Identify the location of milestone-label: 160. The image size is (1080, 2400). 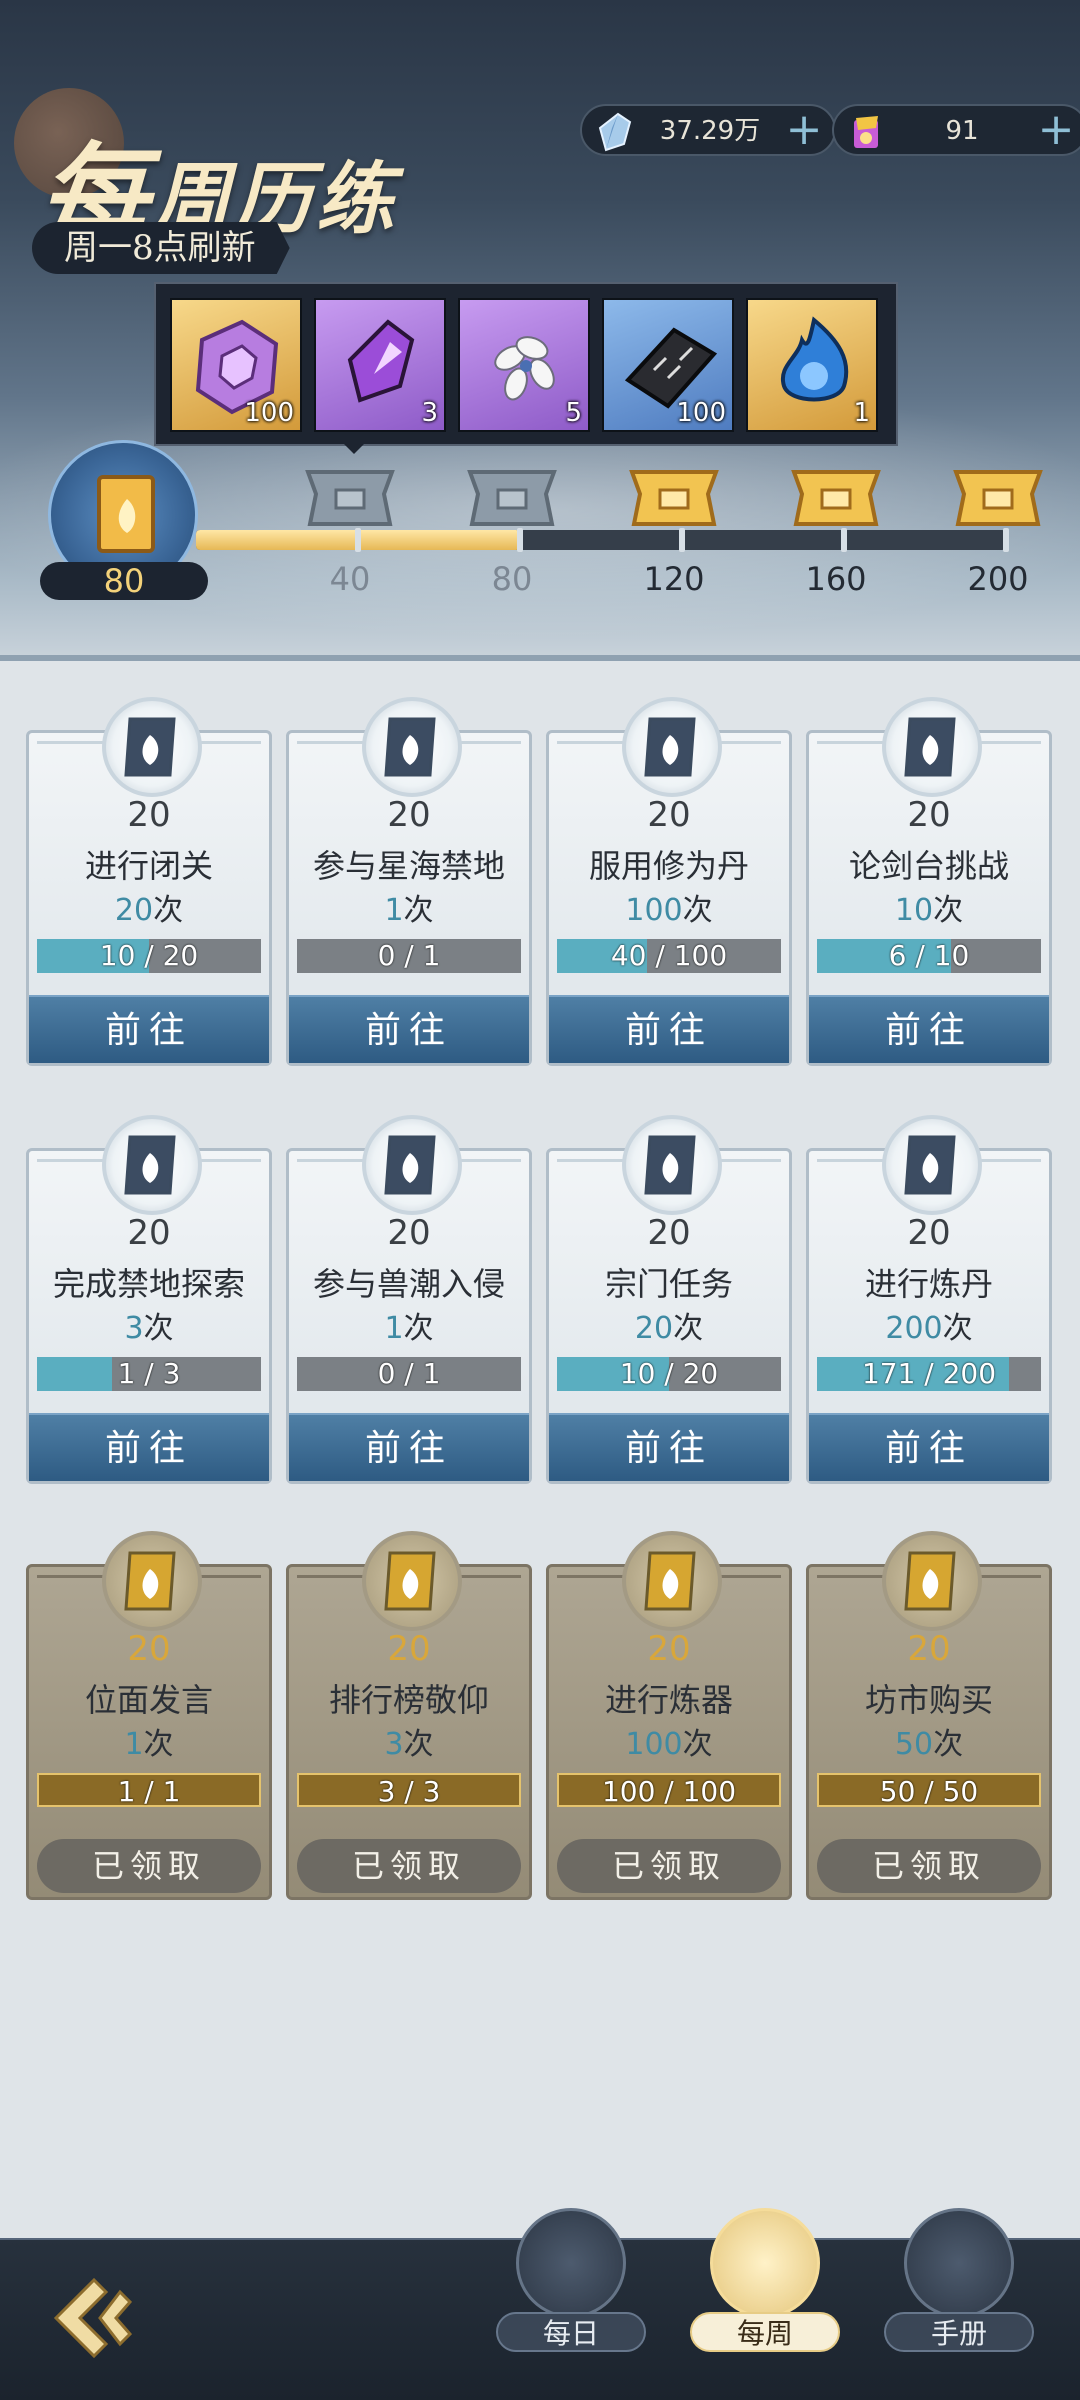
(836, 579).